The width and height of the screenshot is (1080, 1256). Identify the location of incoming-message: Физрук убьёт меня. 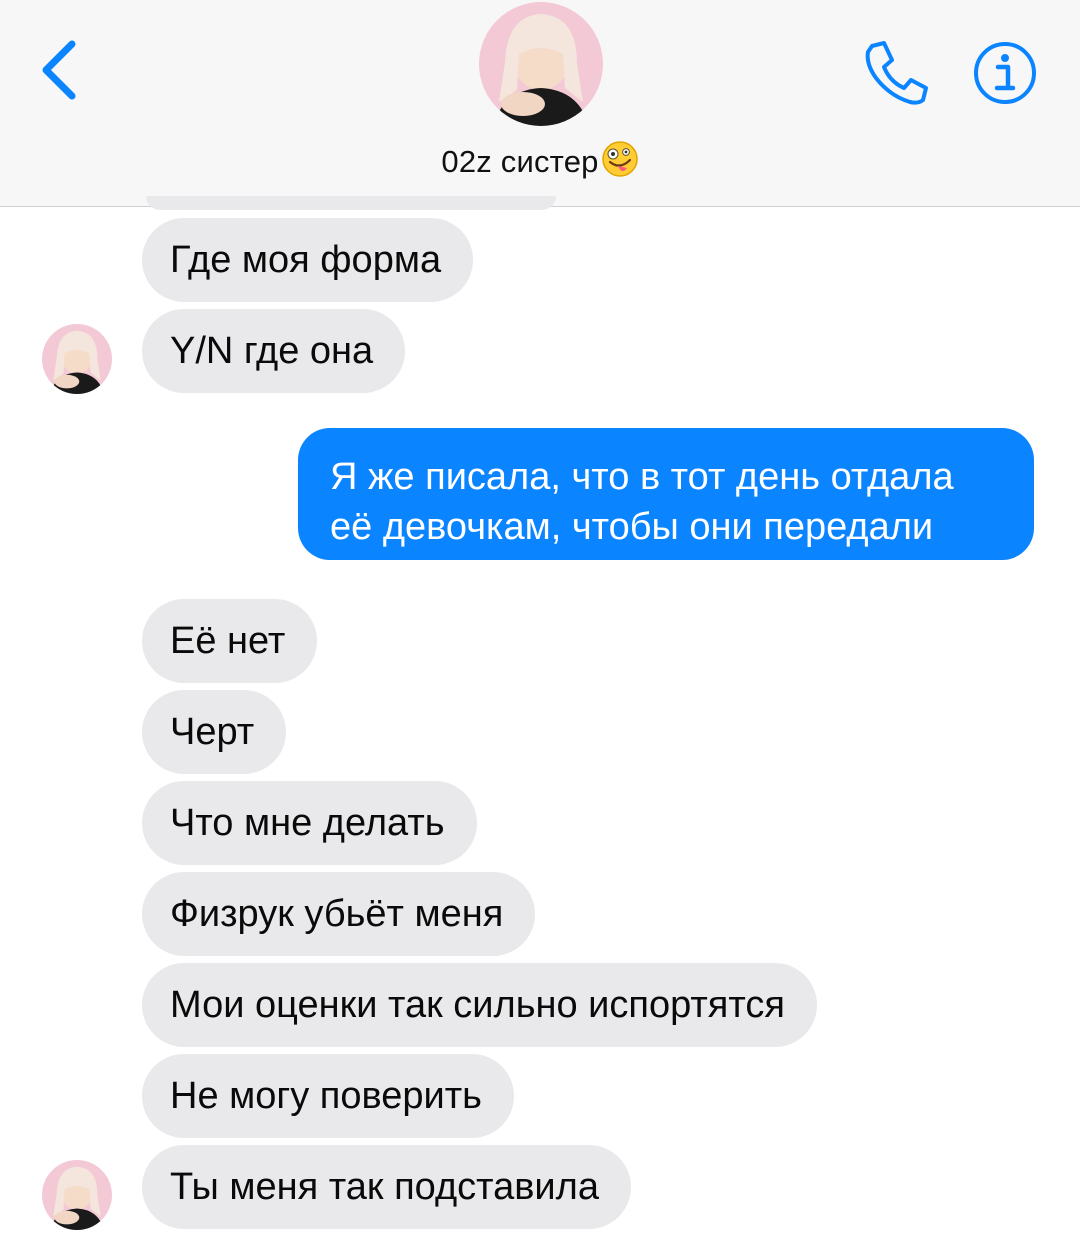
(339, 914).